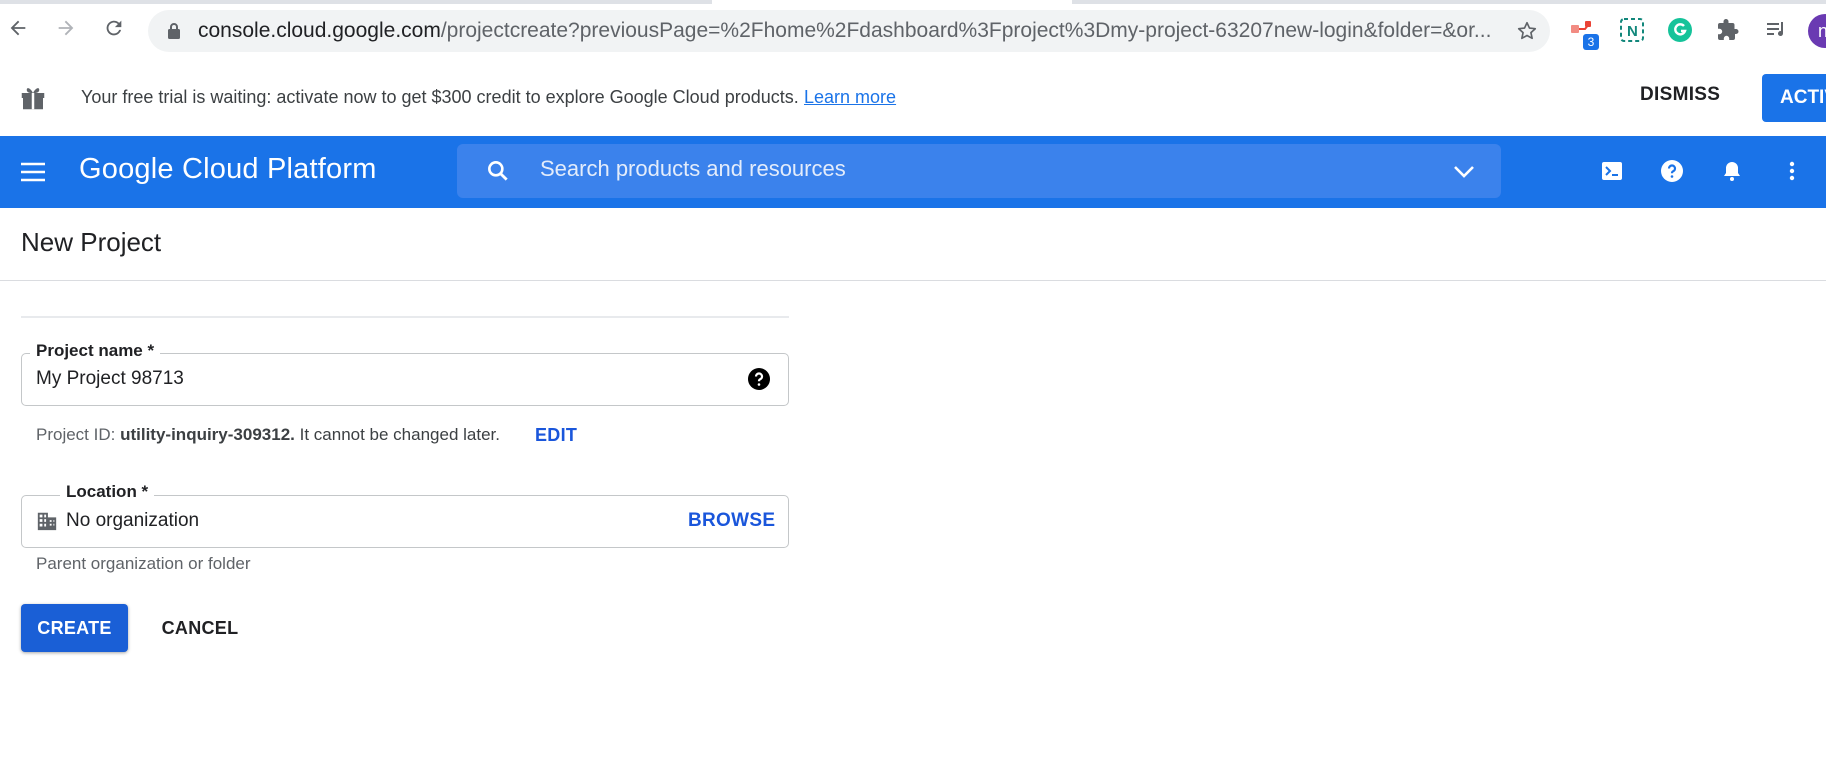 Image resolution: width=1826 pixels, height=762 pixels. Describe the element at coordinates (74, 628) in the screenshot. I see `create-button: CREATE` at that location.